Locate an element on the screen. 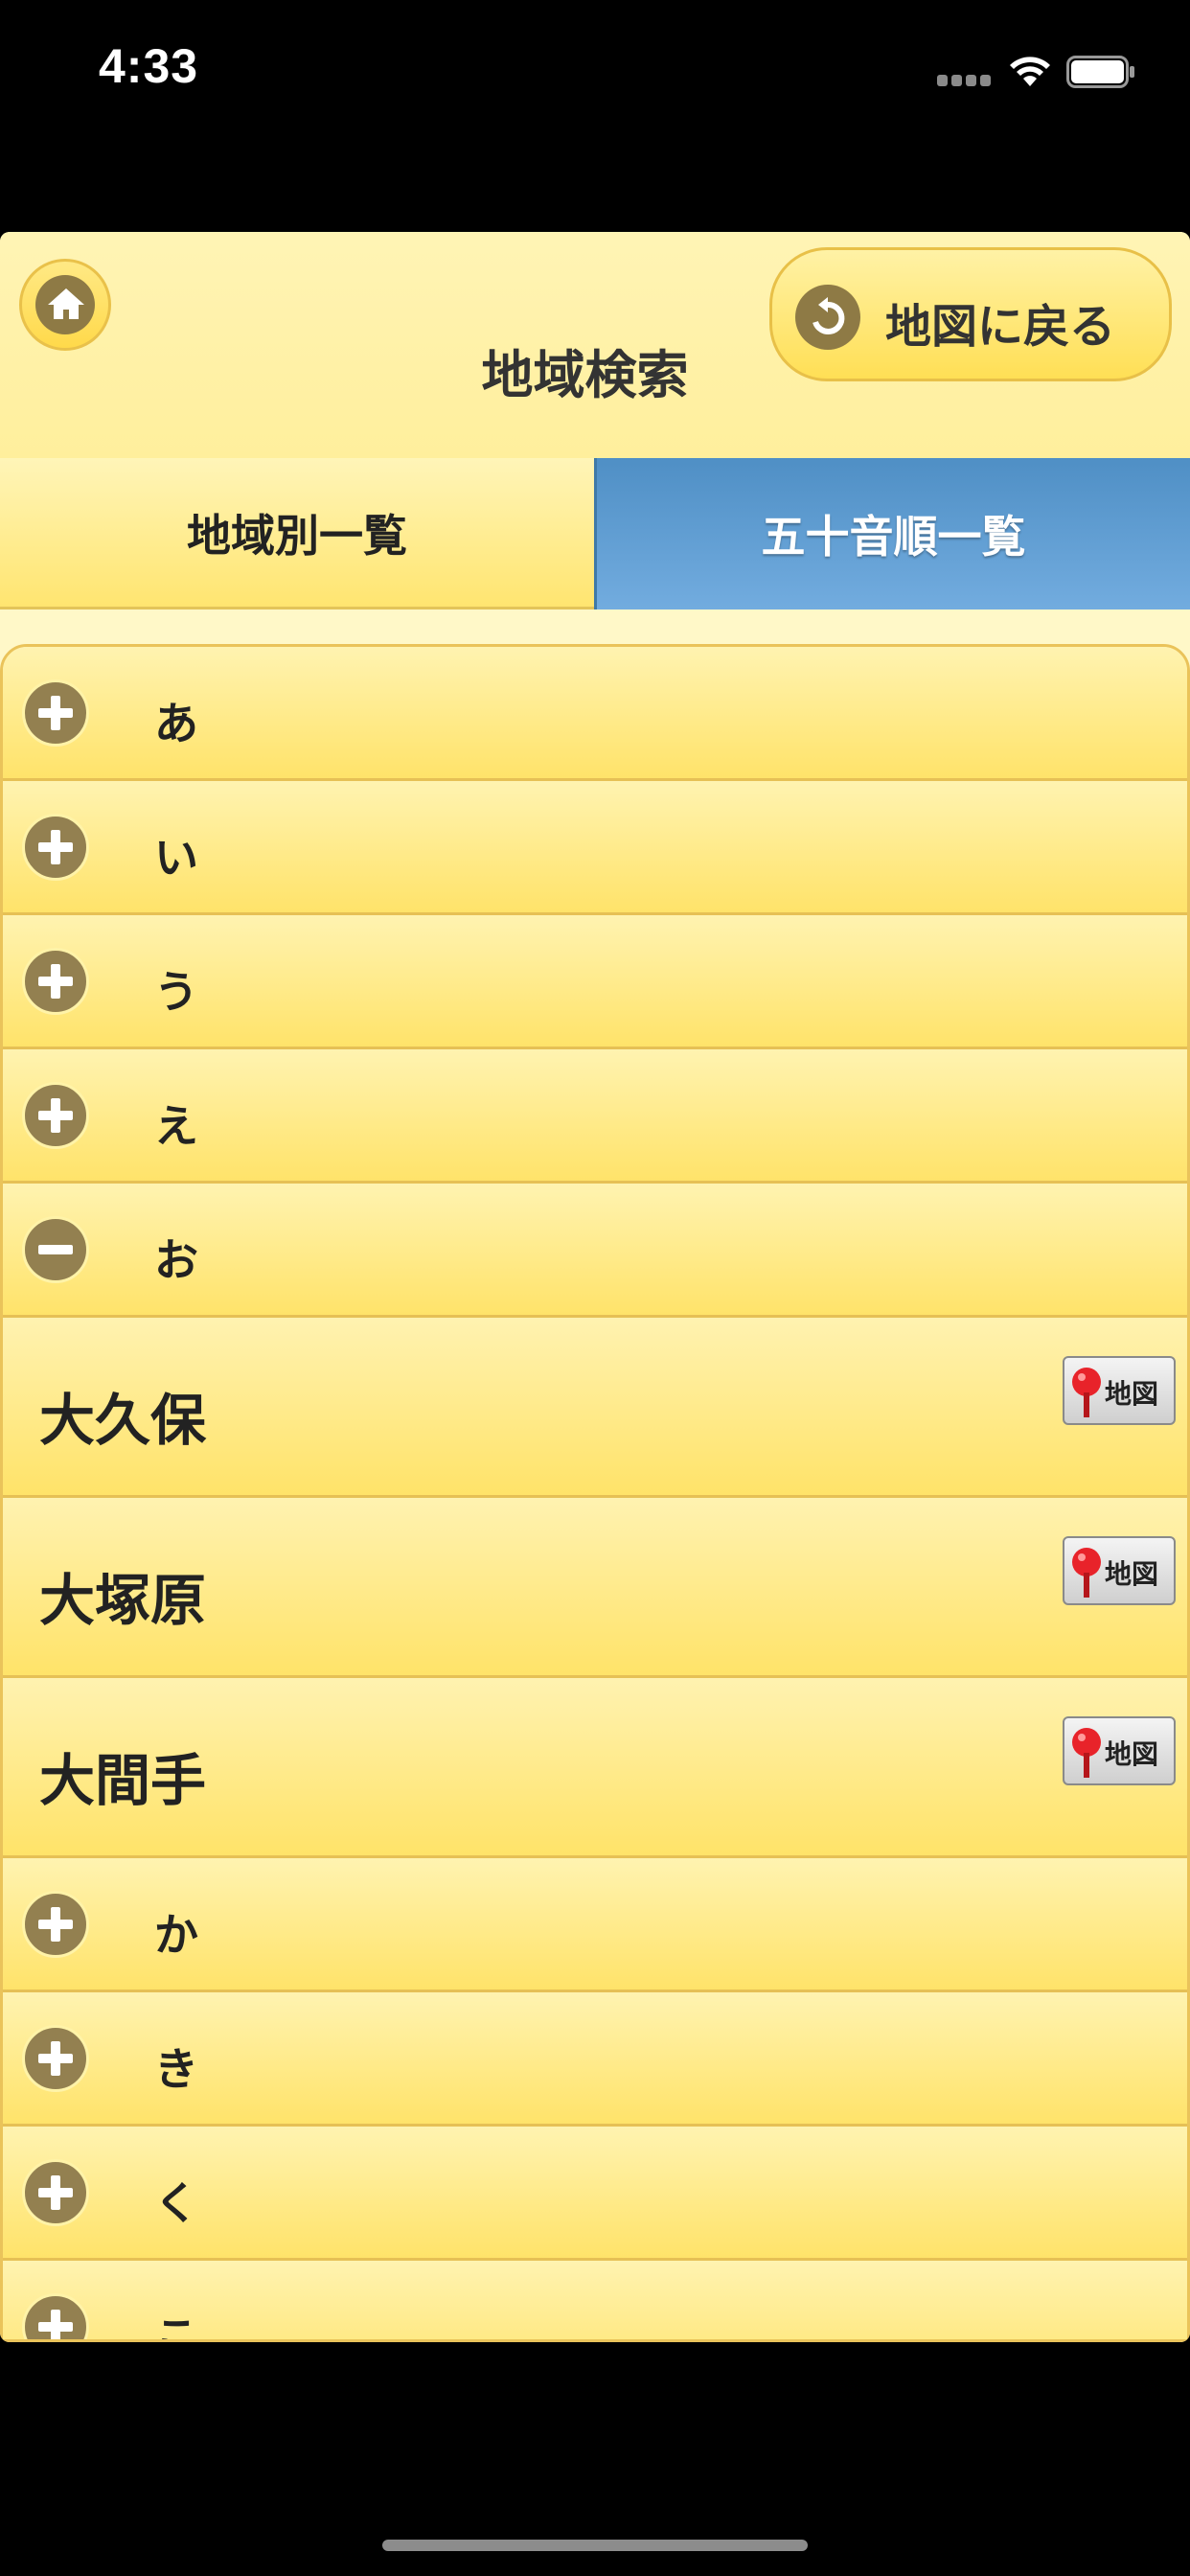 Image resolution: width=1190 pixels, height=2576 pixels. back-arrow-icon is located at coordinates (827, 317).